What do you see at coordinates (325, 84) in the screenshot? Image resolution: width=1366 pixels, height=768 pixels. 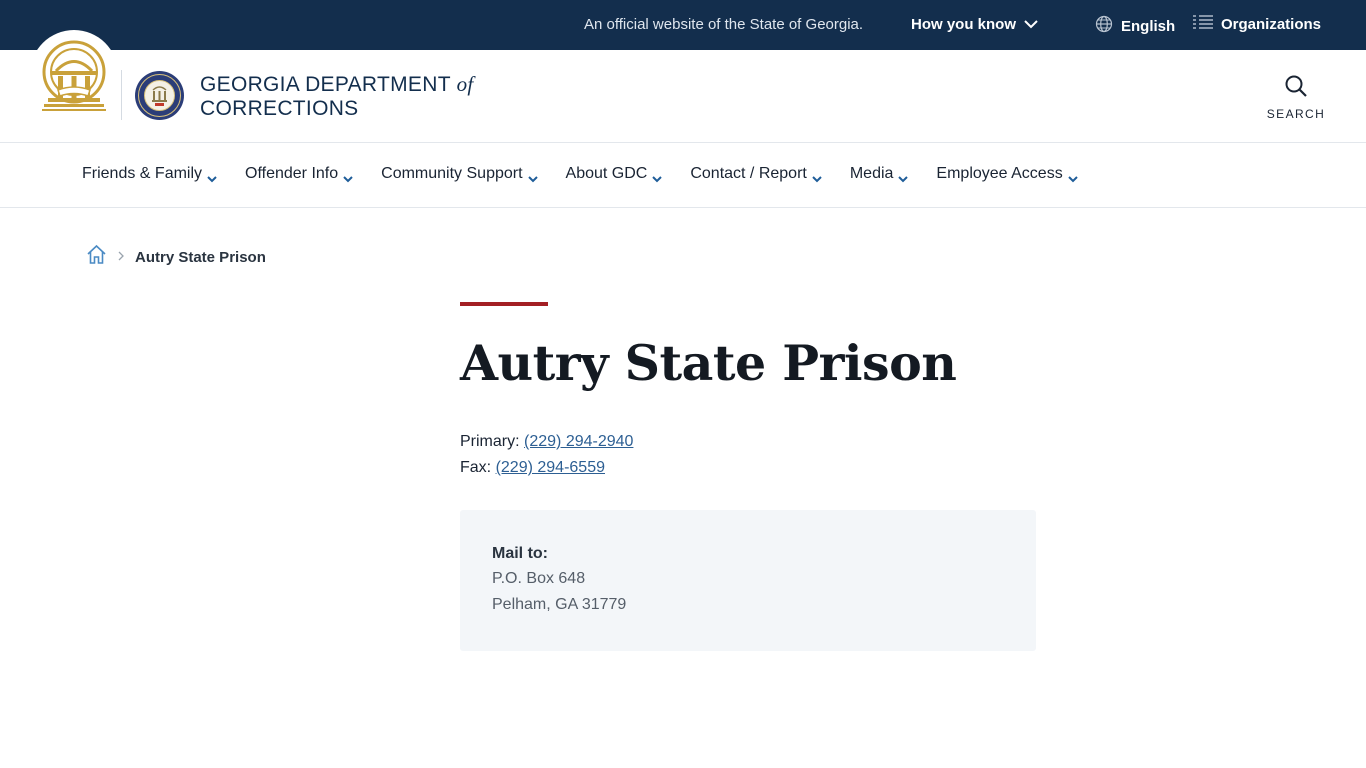 I see `agency-name-line1: GEORGIA DEPARTMENT` at bounding box center [325, 84].